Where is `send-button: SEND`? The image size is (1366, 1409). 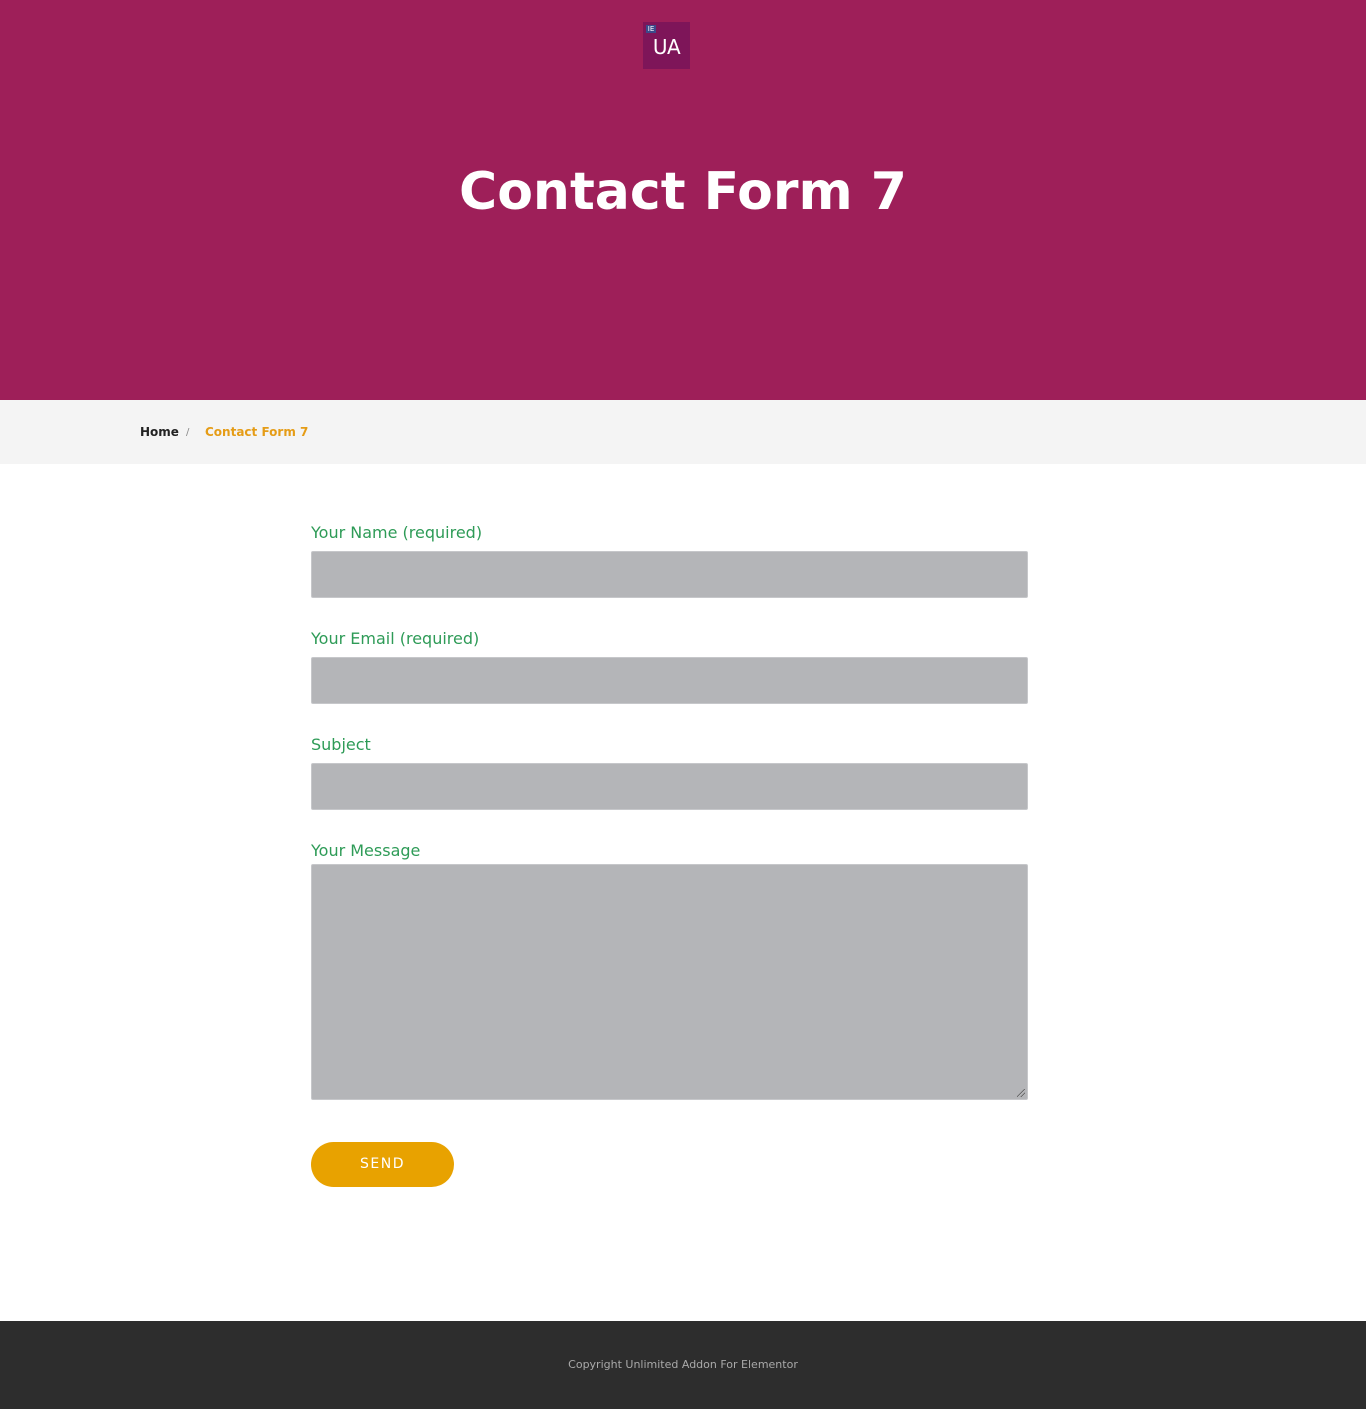
send-button: SEND is located at coordinates (382, 1164).